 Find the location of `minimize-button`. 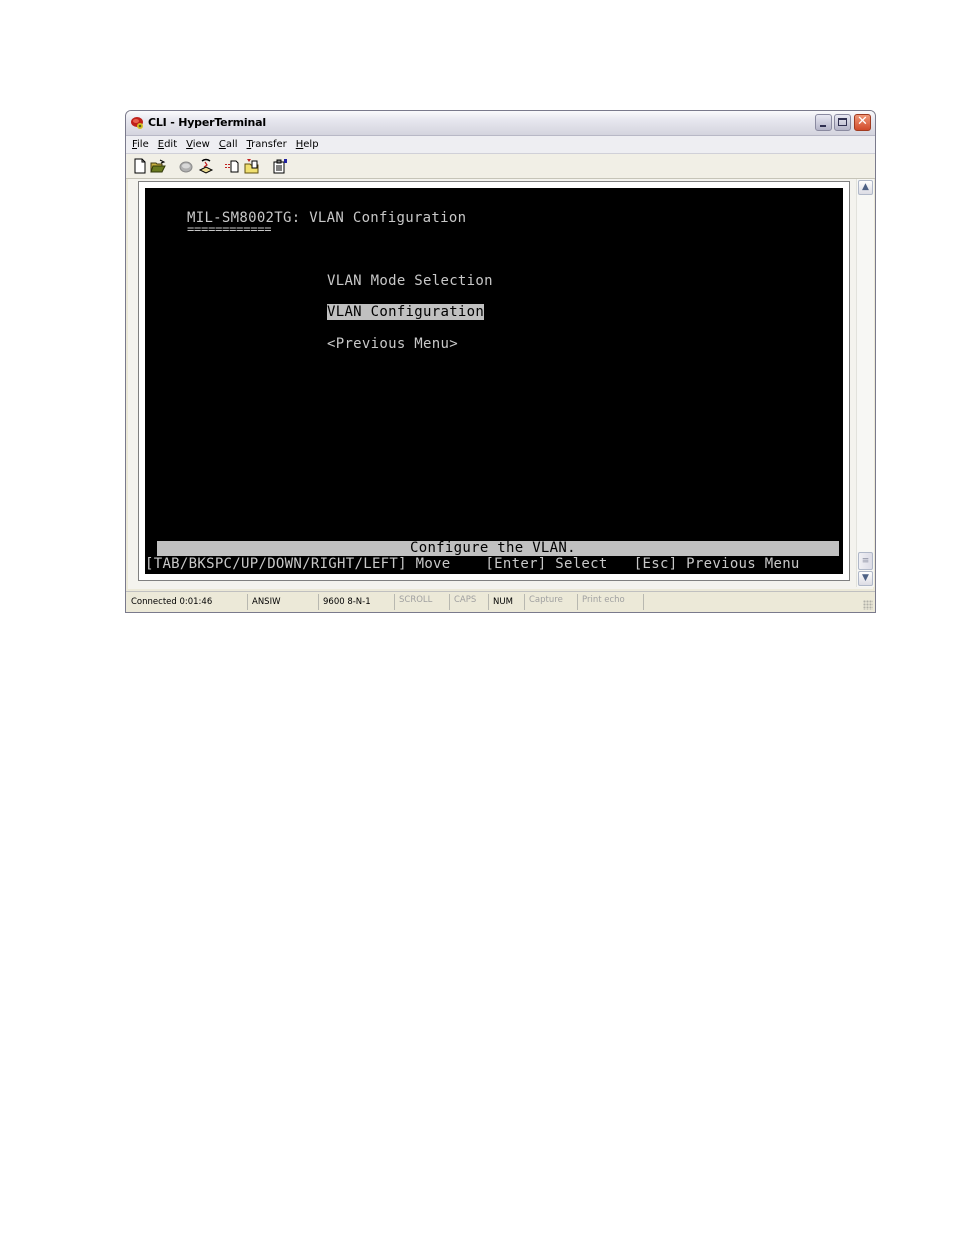

minimize-button is located at coordinates (823, 122).